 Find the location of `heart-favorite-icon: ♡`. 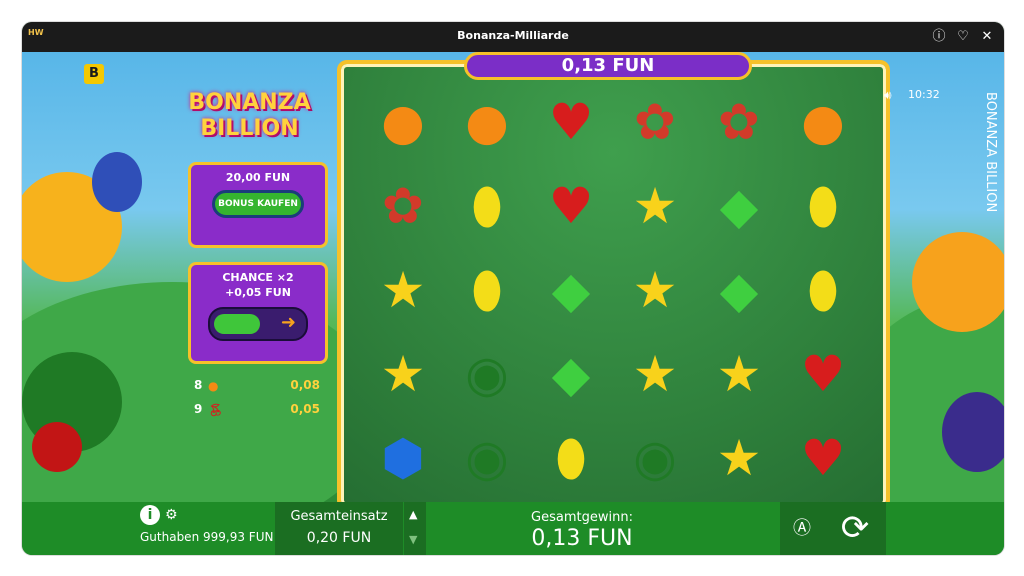

heart-favorite-icon: ♡ is located at coordinates (963, 37).